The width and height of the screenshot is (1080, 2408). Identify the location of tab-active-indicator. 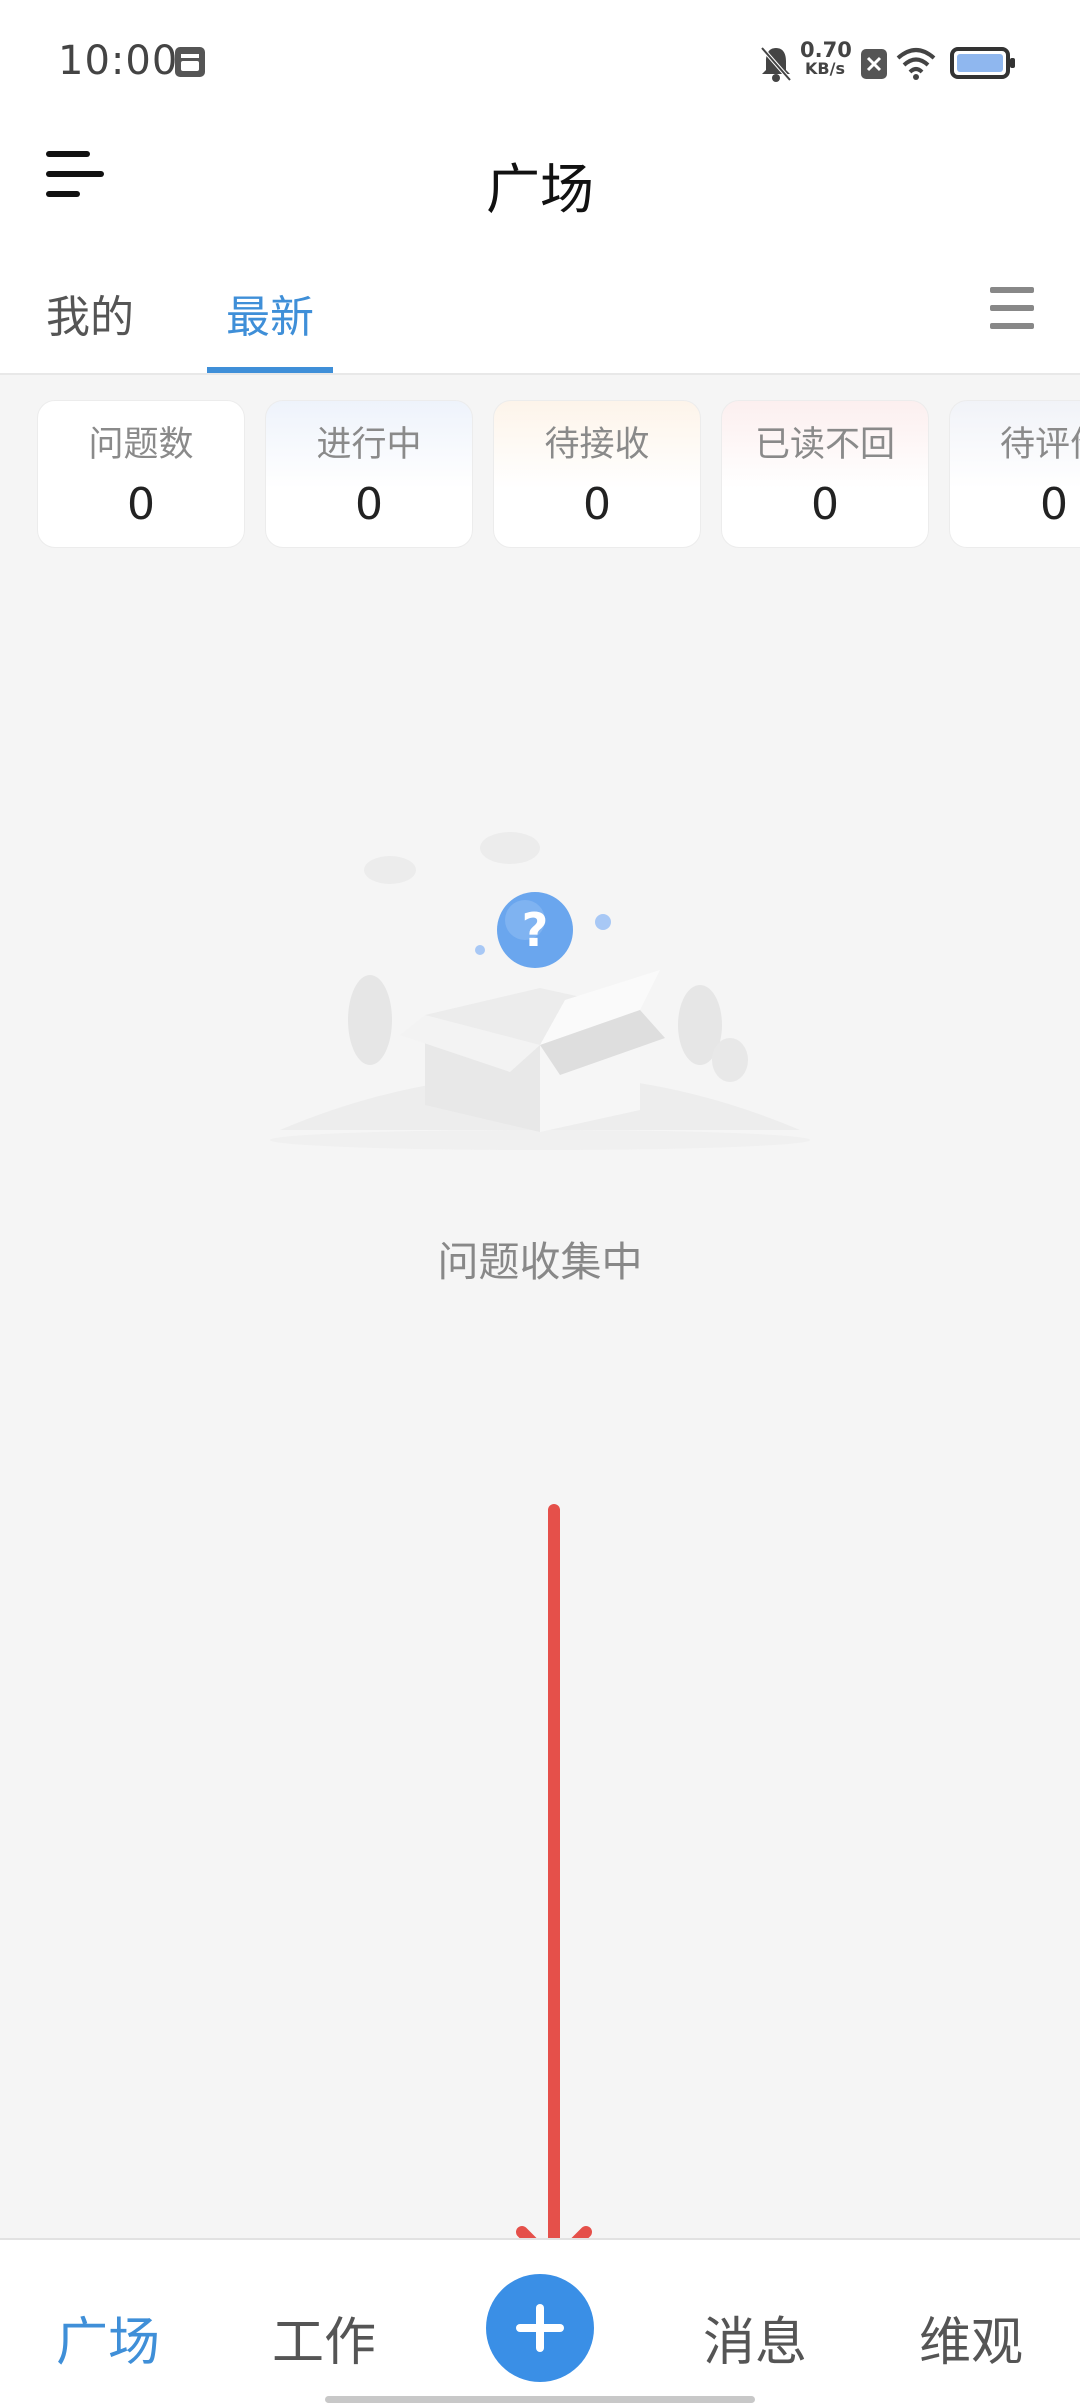
(270, 370).